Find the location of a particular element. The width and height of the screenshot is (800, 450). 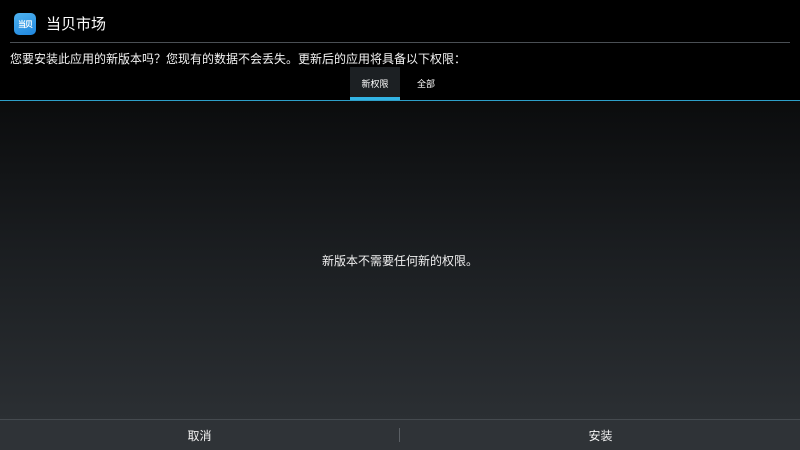

permission-tabs: 新权限 全部 is located at coordinates (400, 83).